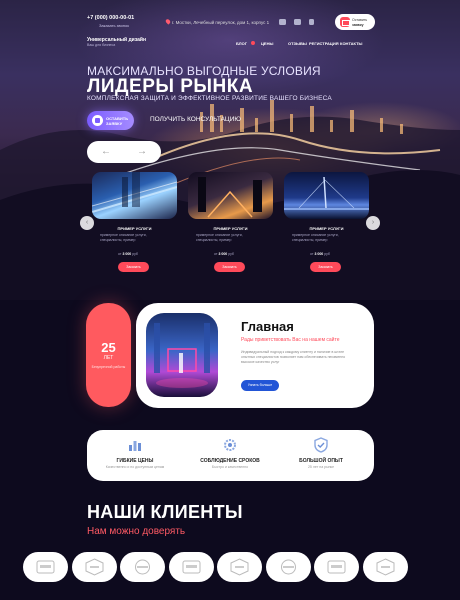 Image resolution: width=460 pixels, height=600 pixels. What do you see at coordinates (351, 43) in the screenshot?
I see `nav-contacts: КОНТАКТЫ` at bounding box center [351, 43].